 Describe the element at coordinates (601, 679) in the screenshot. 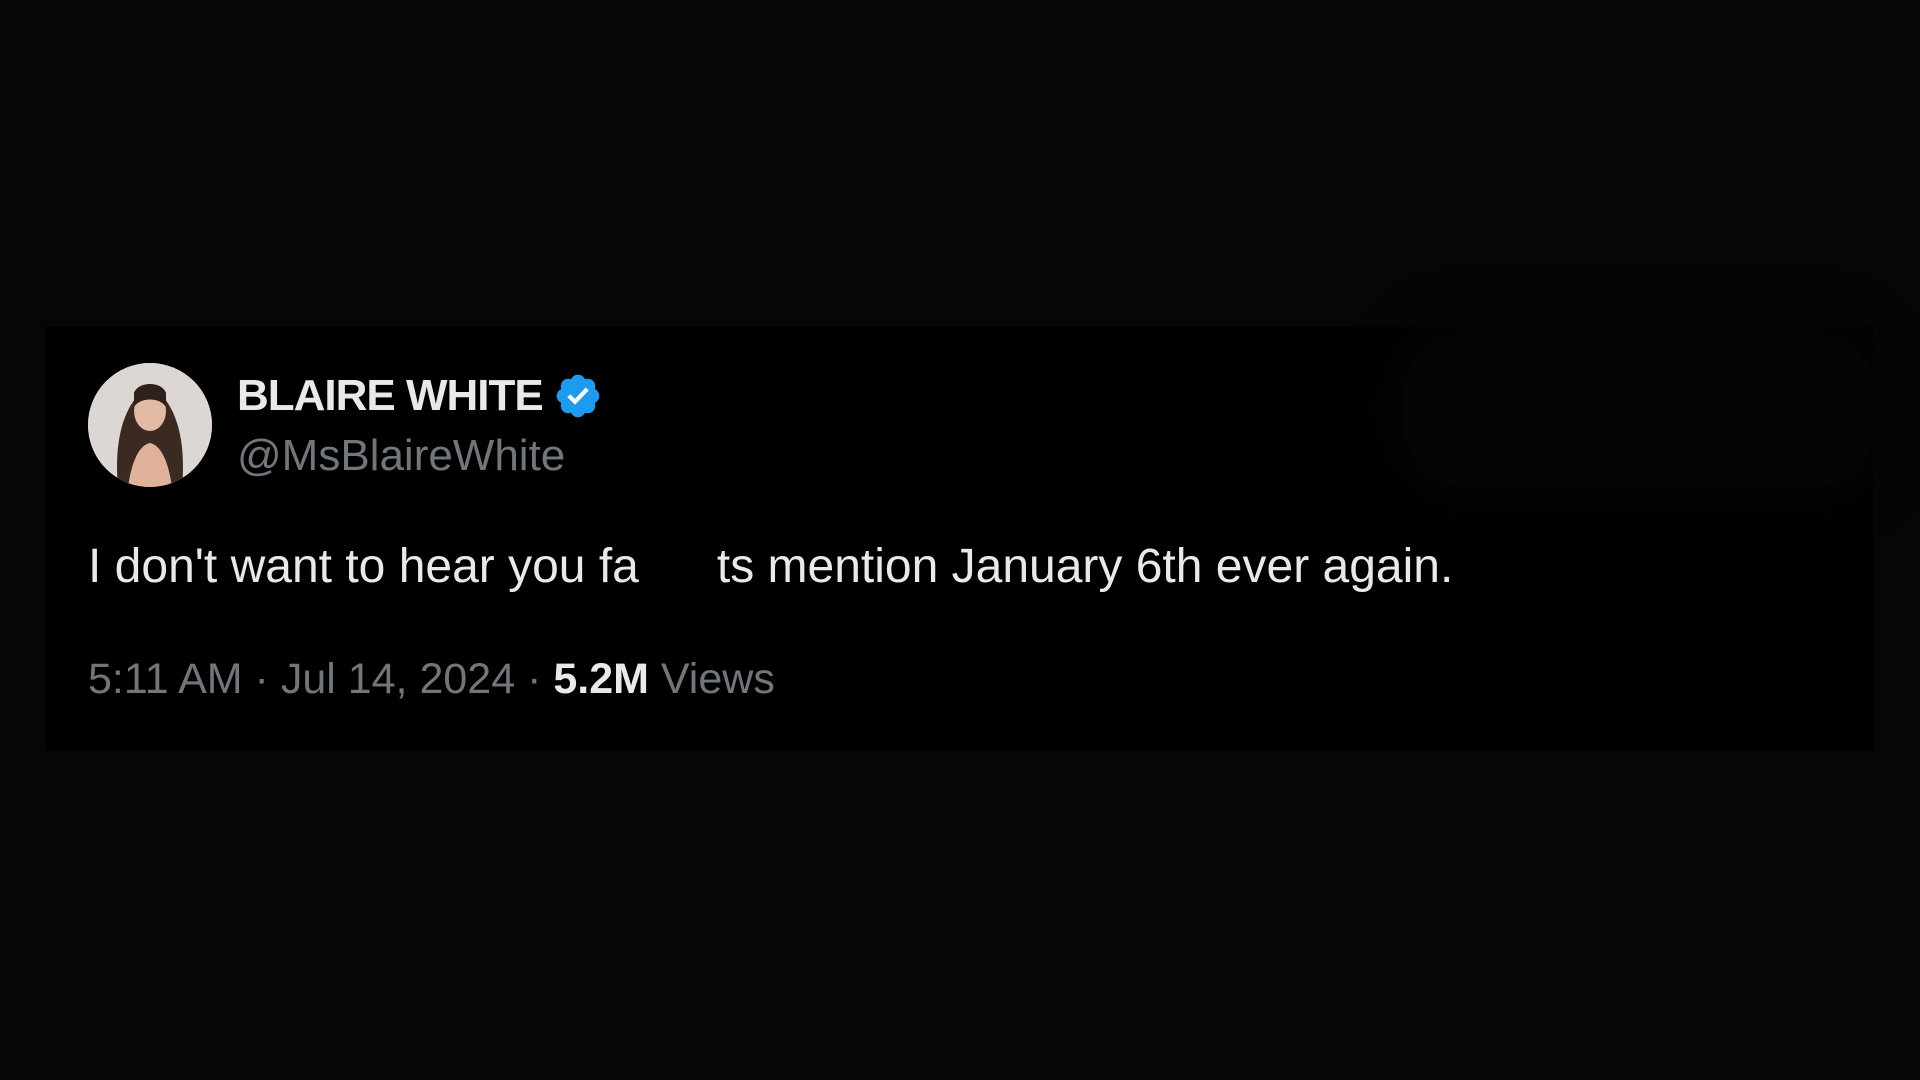

I see `views-count: 5.2M` at that location.